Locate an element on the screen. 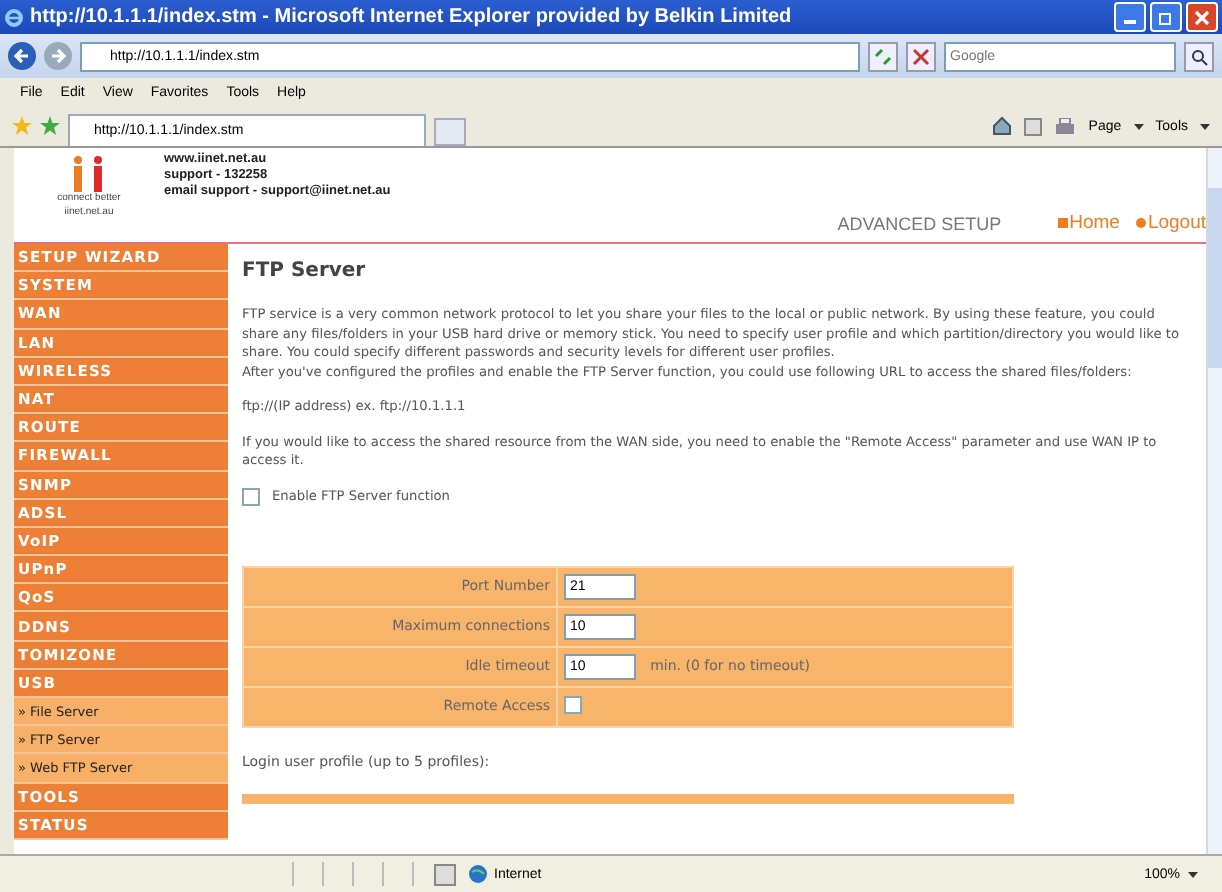 The width and height of the screenshot is (1222, 892). stop-icon is located at coordinates (921, 56).